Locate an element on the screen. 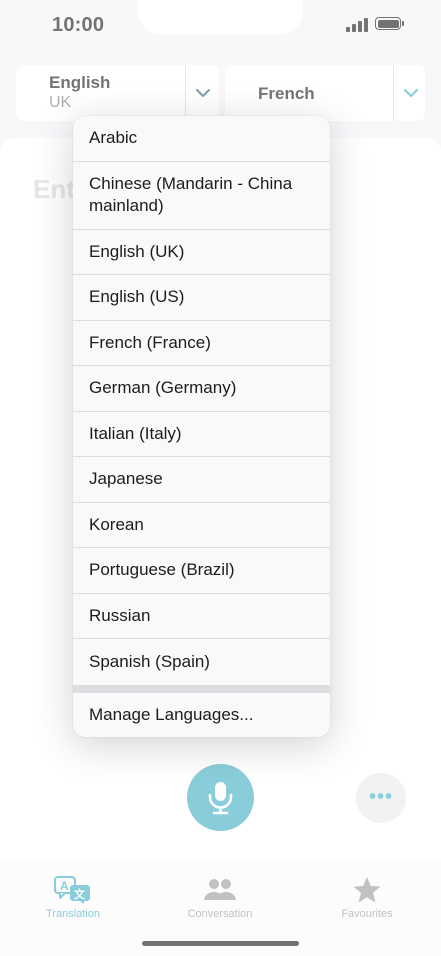 This screenshot has width=441, height=956. menu-item-spanish-spain: Spanish (Spain) is located at coordinates (201, 662).